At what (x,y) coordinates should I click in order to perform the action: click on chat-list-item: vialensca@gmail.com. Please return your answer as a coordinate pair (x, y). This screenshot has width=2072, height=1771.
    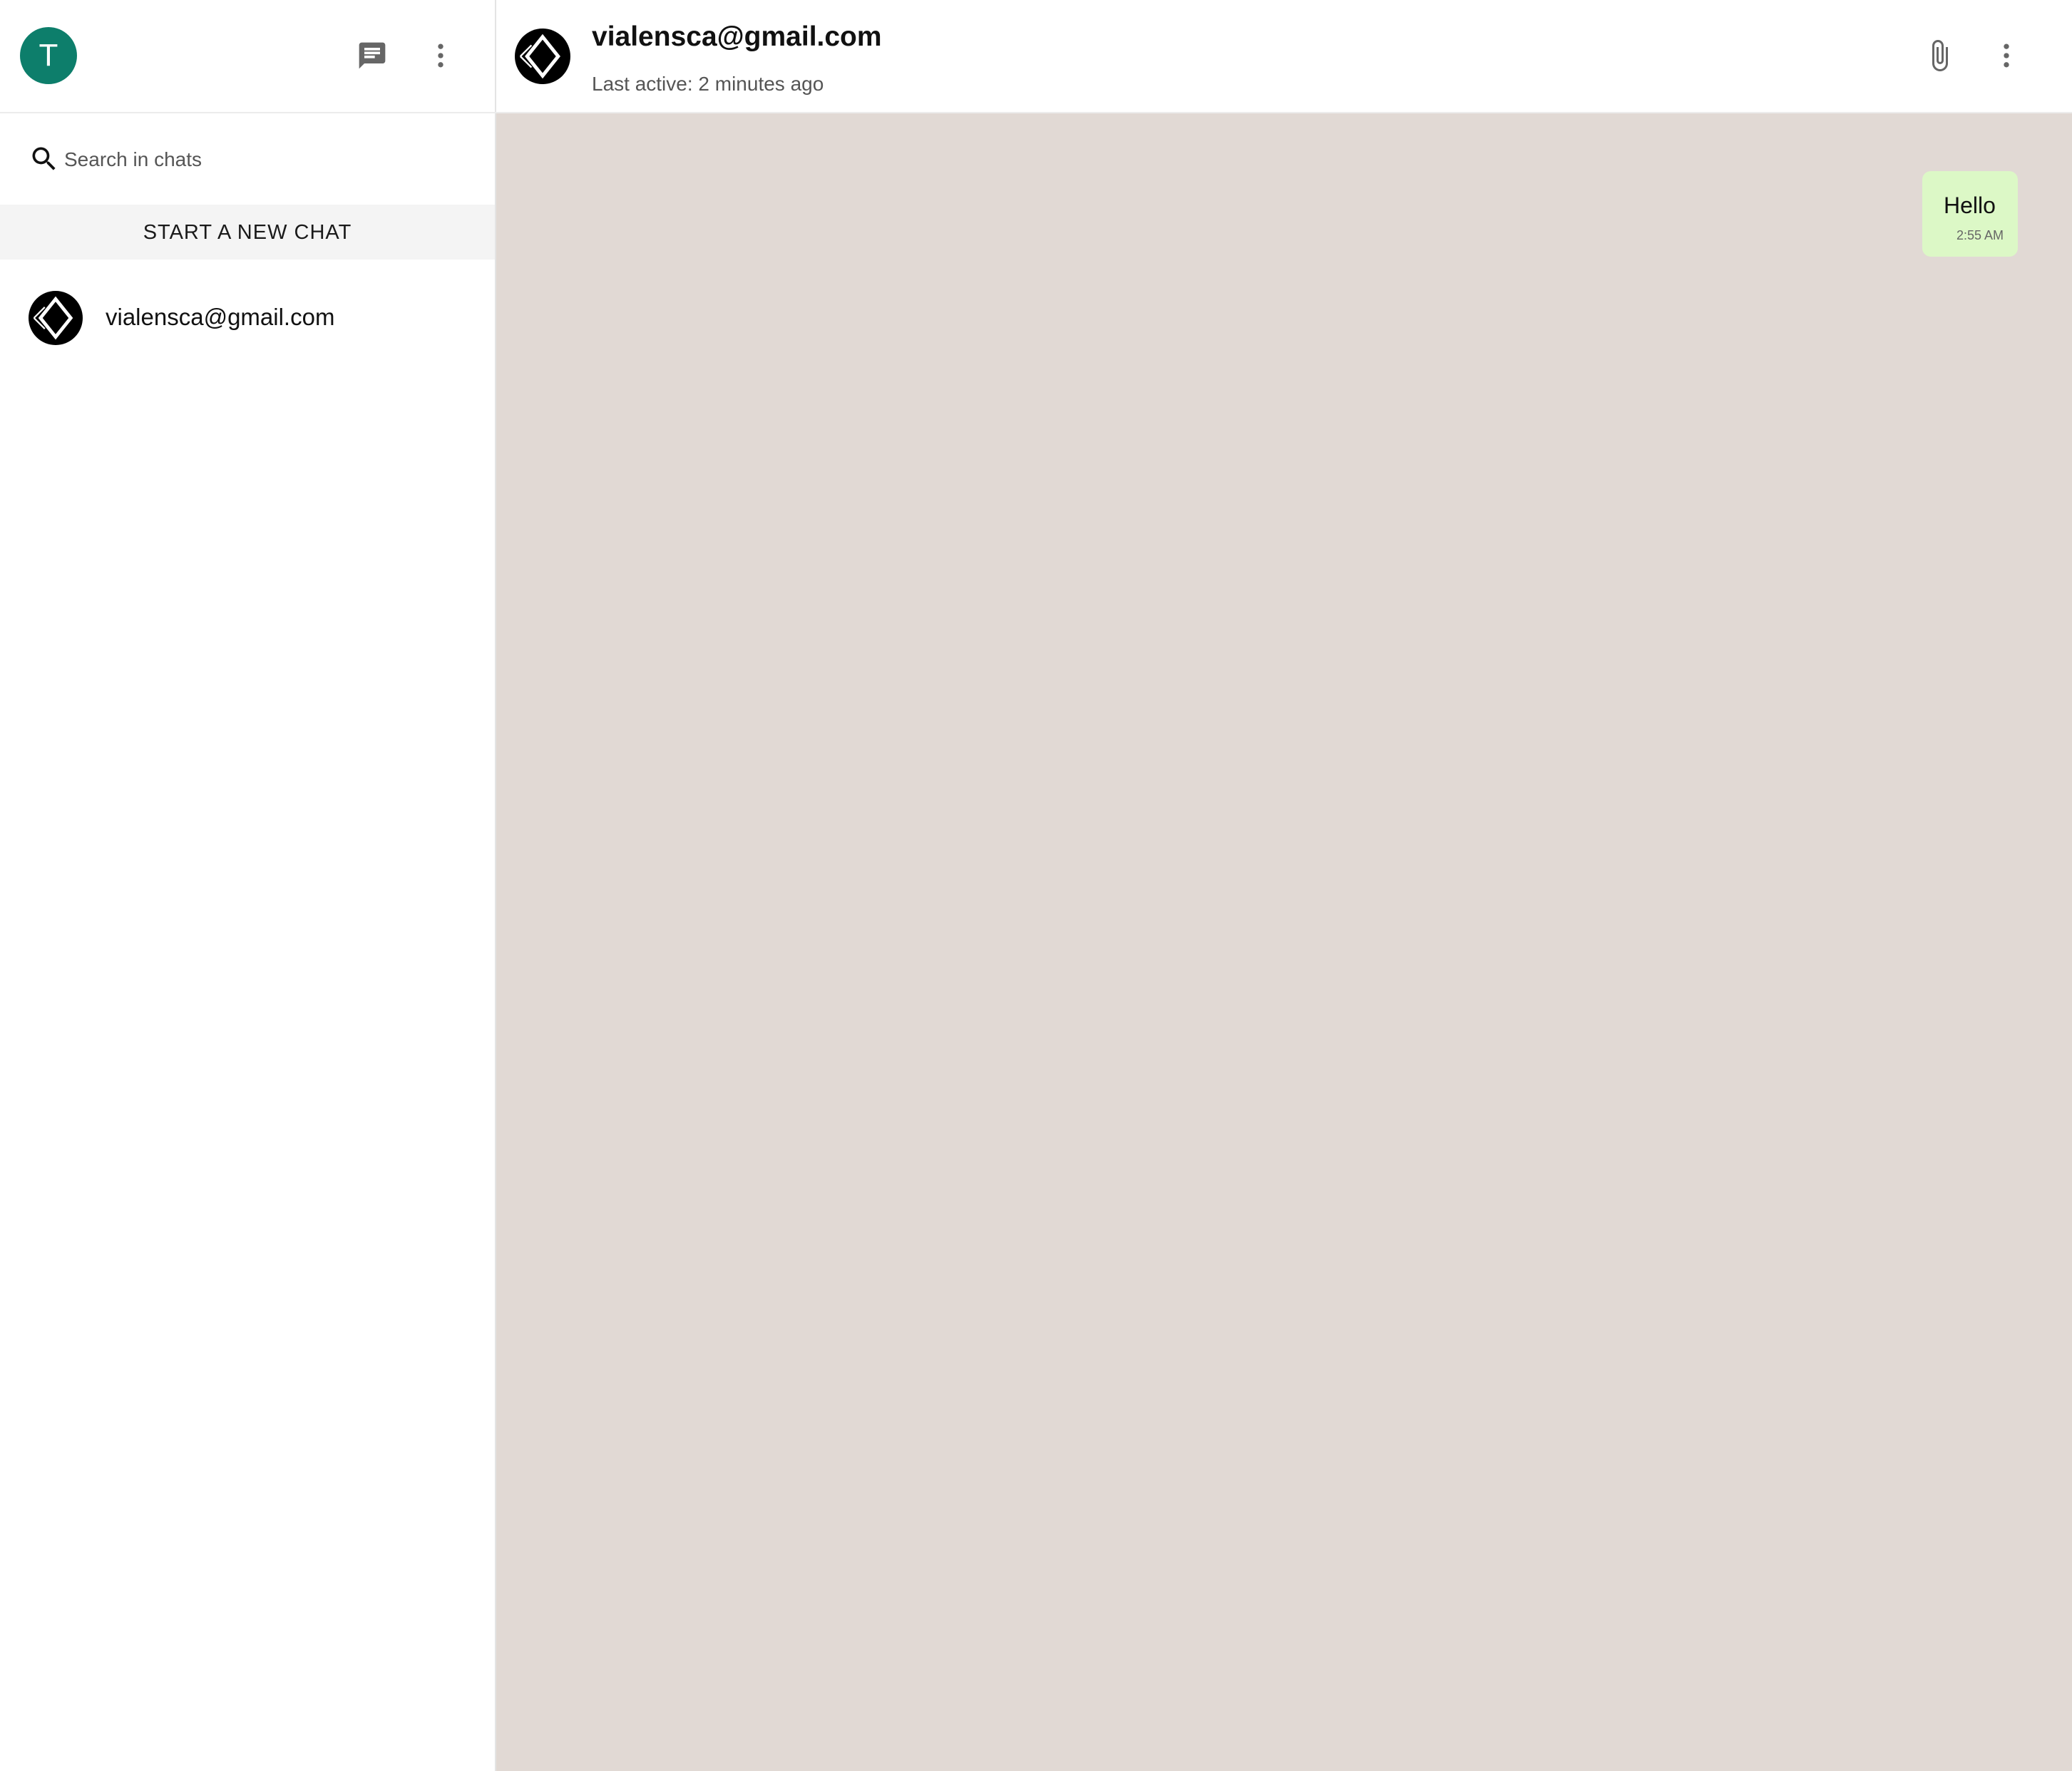
    Looking at the image, I should click on (247, 317).